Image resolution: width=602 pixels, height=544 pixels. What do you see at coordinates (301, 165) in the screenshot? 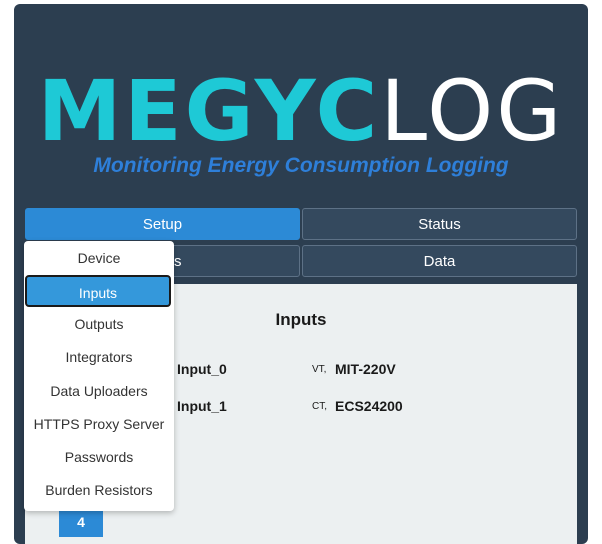
I see `tagline: Monitoring Energy Consumption Logging` at bounding box center [301, 165].